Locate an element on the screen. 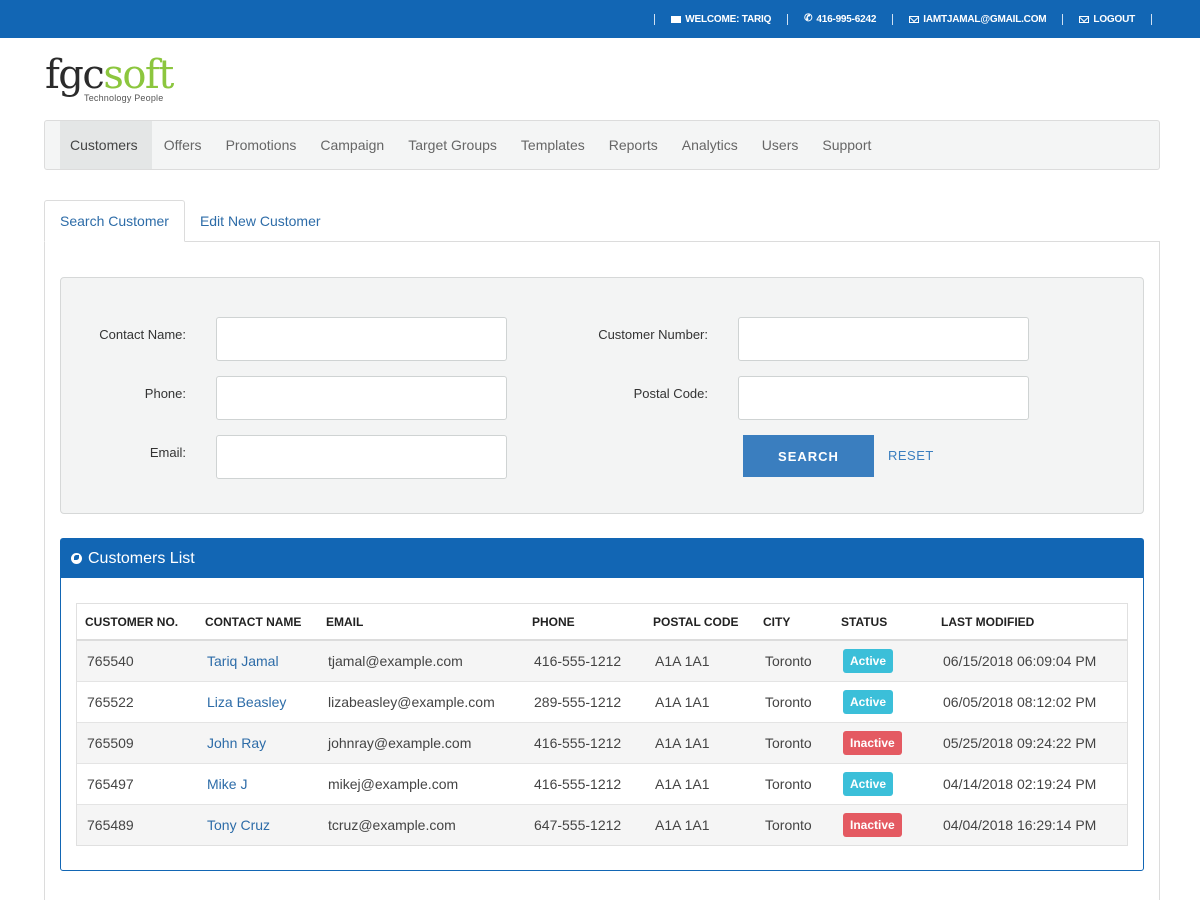 The height and width of the screenshot is (900, 1200). contact-name-link: Tariq Jamal is located at coordinates (243, 661).